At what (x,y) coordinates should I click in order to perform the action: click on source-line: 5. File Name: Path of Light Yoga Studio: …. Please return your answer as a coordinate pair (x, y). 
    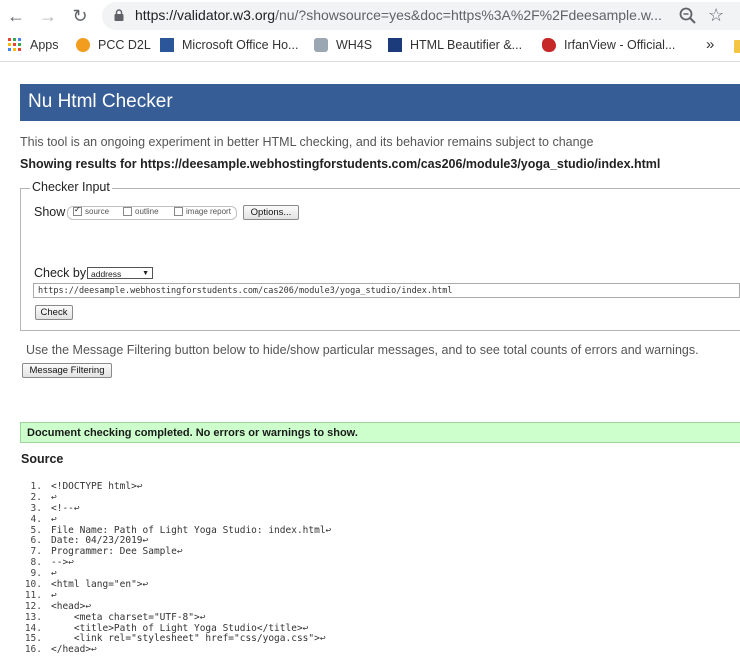
    Looking at the image, I should click on (177, 530).